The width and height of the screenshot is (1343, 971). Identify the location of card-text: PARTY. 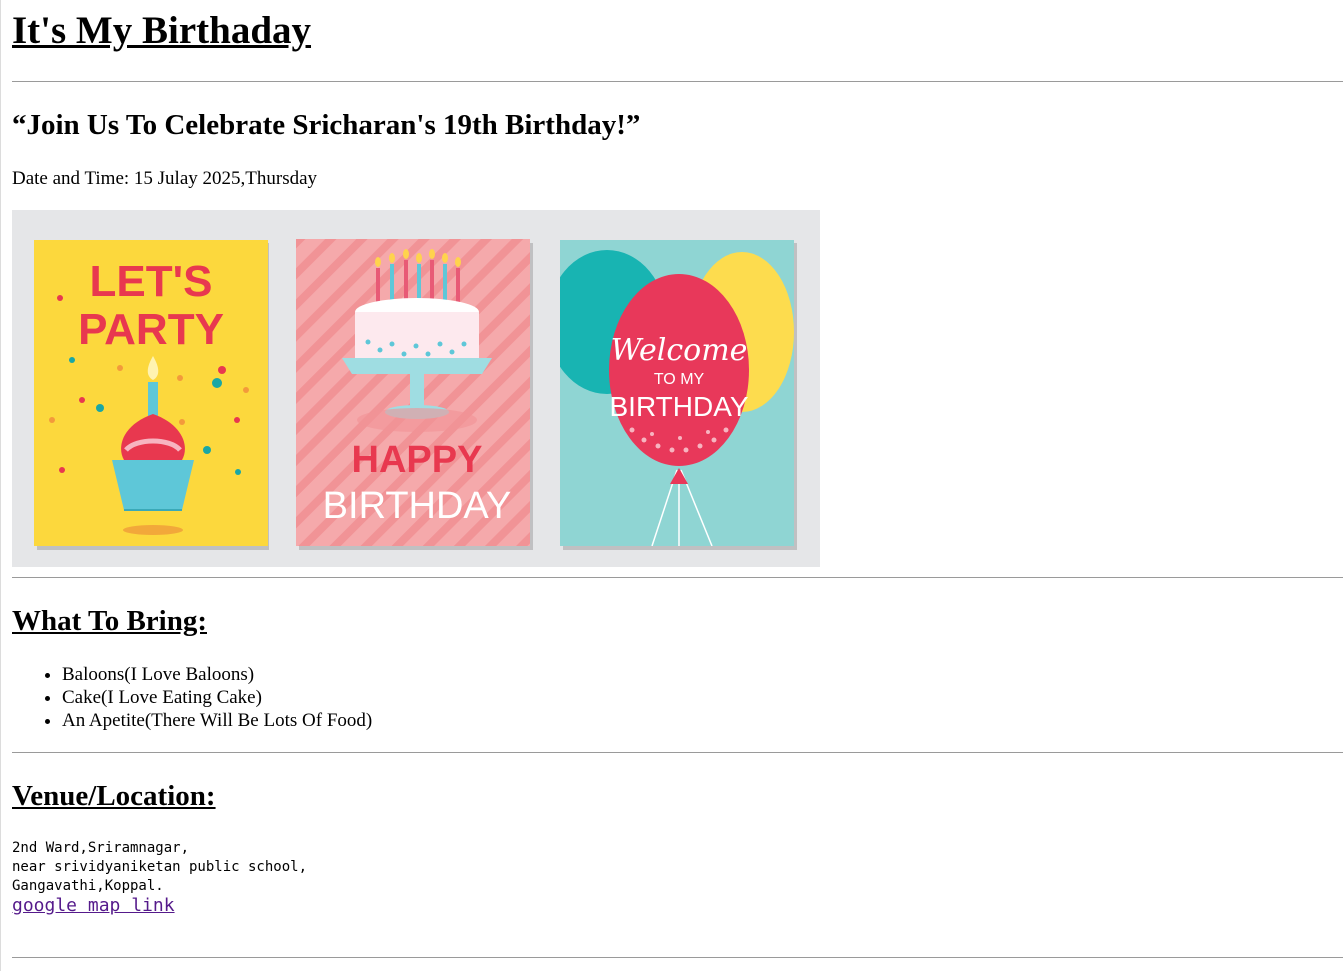
(151, 329).